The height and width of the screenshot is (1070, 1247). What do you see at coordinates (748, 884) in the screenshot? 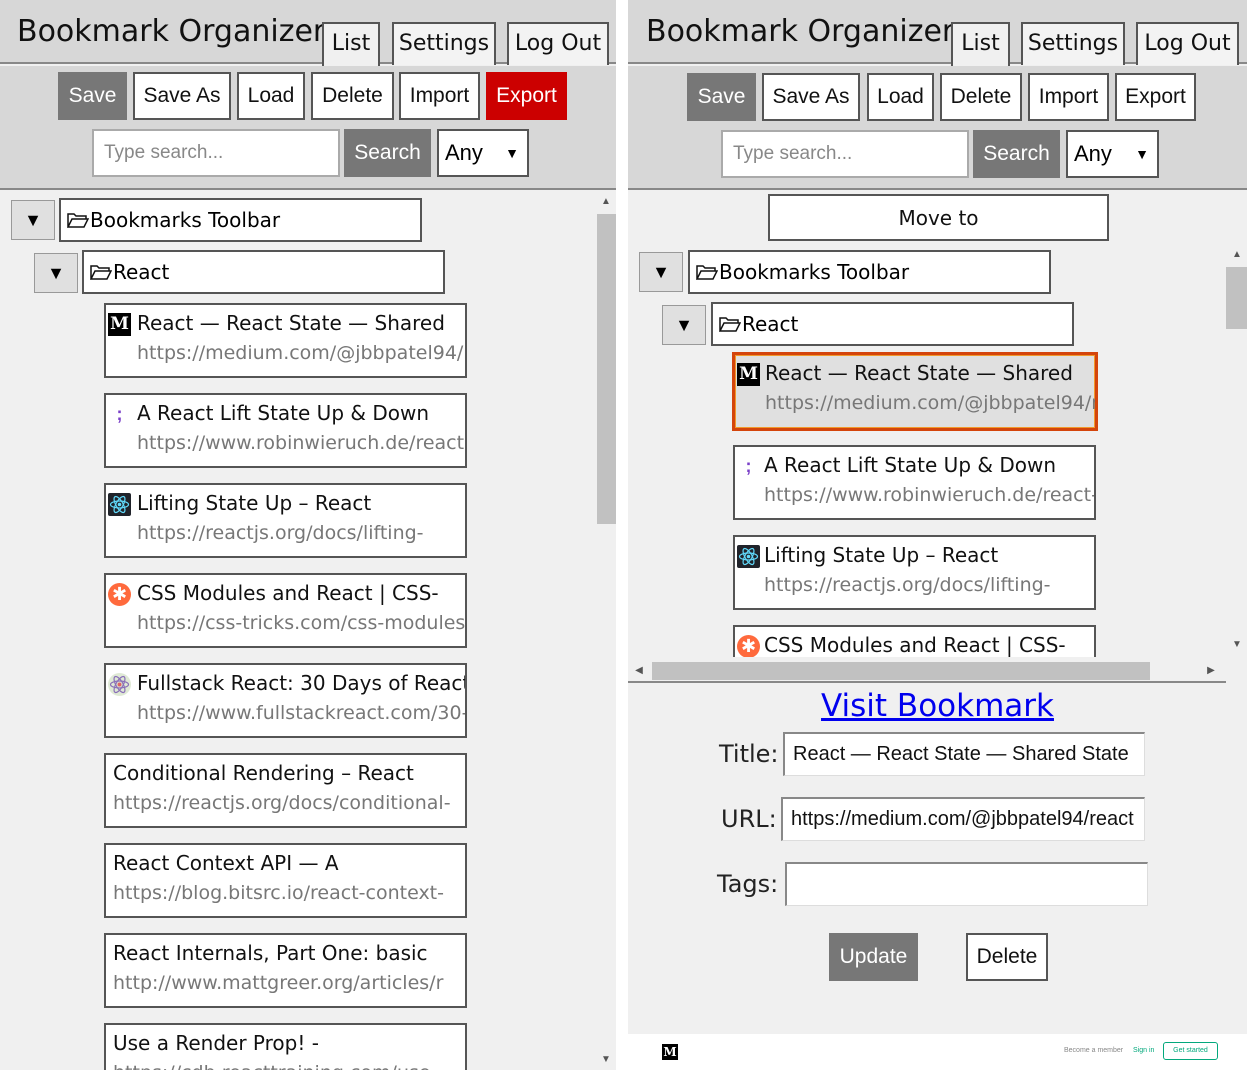
I see `tags-label: Tags:` at bounding box center [748, 884].